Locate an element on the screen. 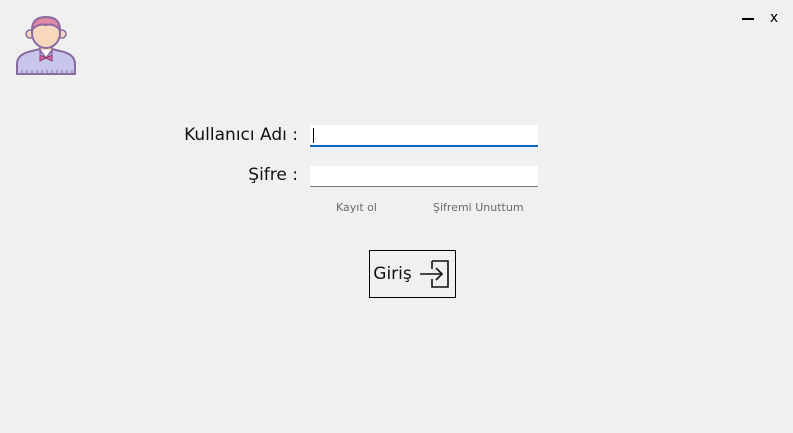  user-avatar-icon is located at coordinates (46, 45).